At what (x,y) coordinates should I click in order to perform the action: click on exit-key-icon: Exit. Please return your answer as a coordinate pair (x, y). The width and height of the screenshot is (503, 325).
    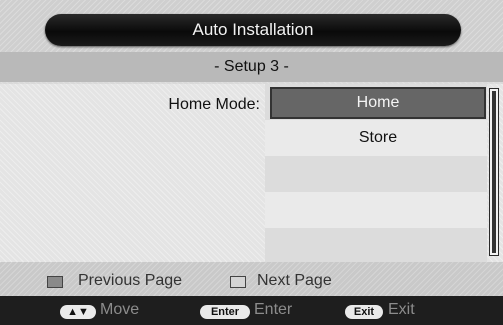
    Looking at the image, I should click on (364, 312).